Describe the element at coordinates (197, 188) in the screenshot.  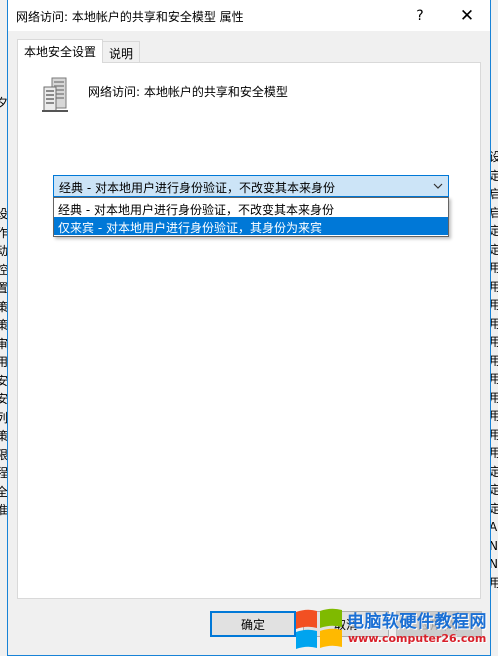
I see `combobox-selected-value: 经典 - 对本地用户进行身份验证，不改变其本来身份` at that location.